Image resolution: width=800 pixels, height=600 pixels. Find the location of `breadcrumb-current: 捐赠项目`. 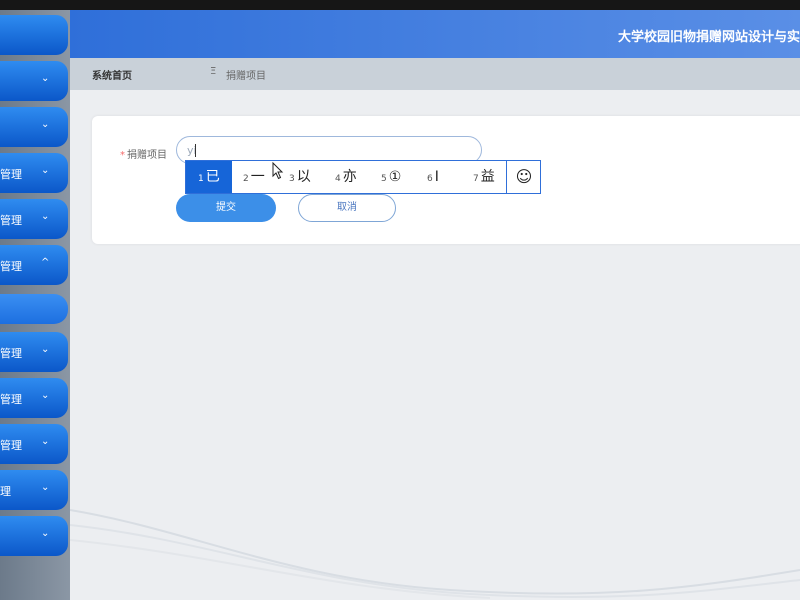

breadcrumb-current: 捐赠项目 is located at coordinates (246, 76).